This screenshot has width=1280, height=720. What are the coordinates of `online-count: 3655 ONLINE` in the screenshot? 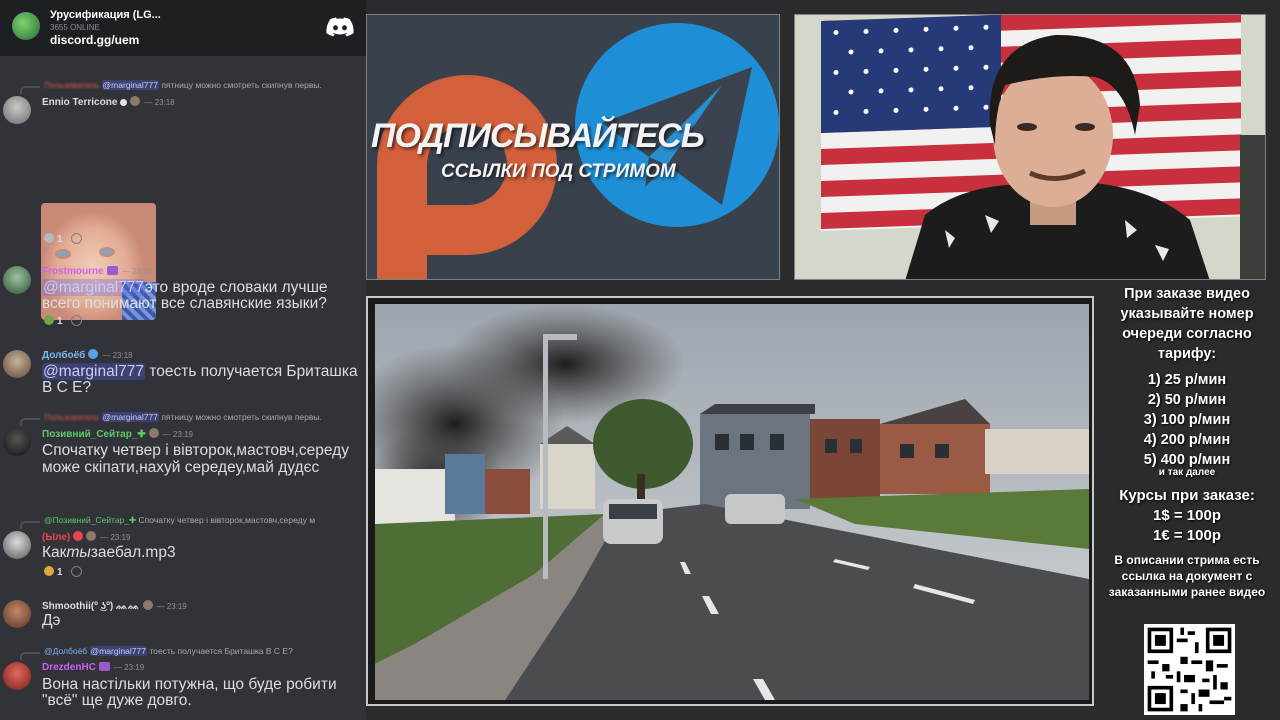 It's located at (75, 27).